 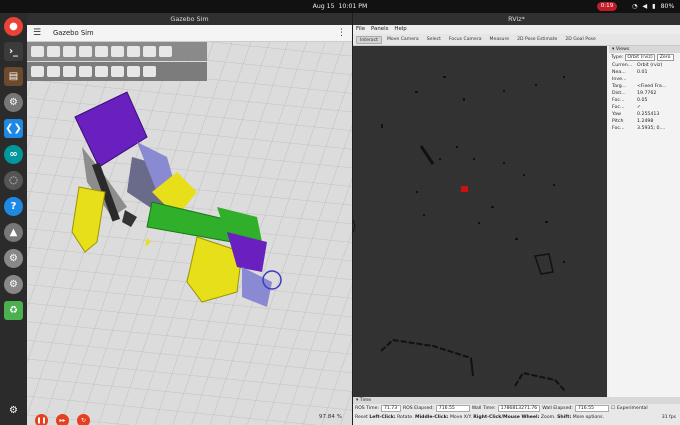 What do you see at coordinates (353, 6) in the screenshot?
I see `time: 10:01 PM` at bounding box center [353, 6].